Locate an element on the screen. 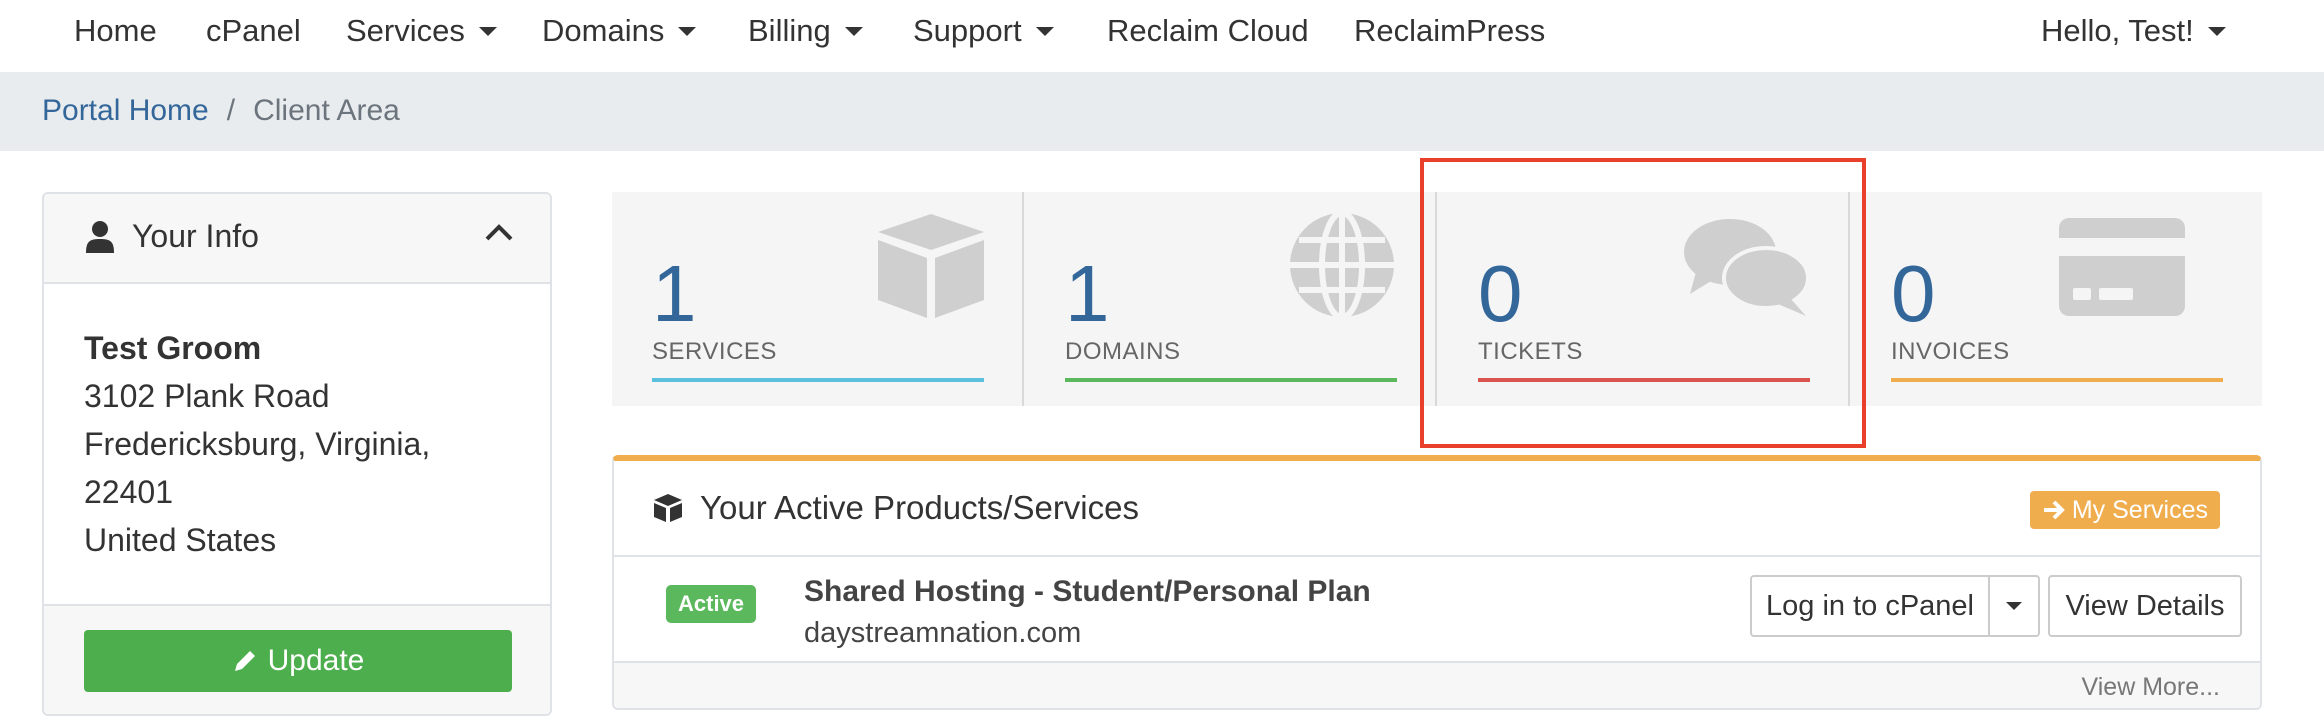 The image size is (2324, 724). pencil-icon is located at coordinates (244, 661).